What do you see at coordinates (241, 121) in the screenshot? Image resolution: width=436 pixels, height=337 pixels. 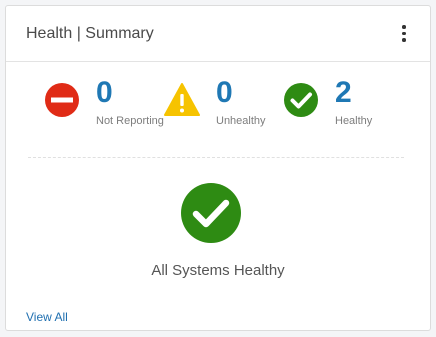 I see `unhealthy-label: Unhealthy` at bounding box center [241, 121].